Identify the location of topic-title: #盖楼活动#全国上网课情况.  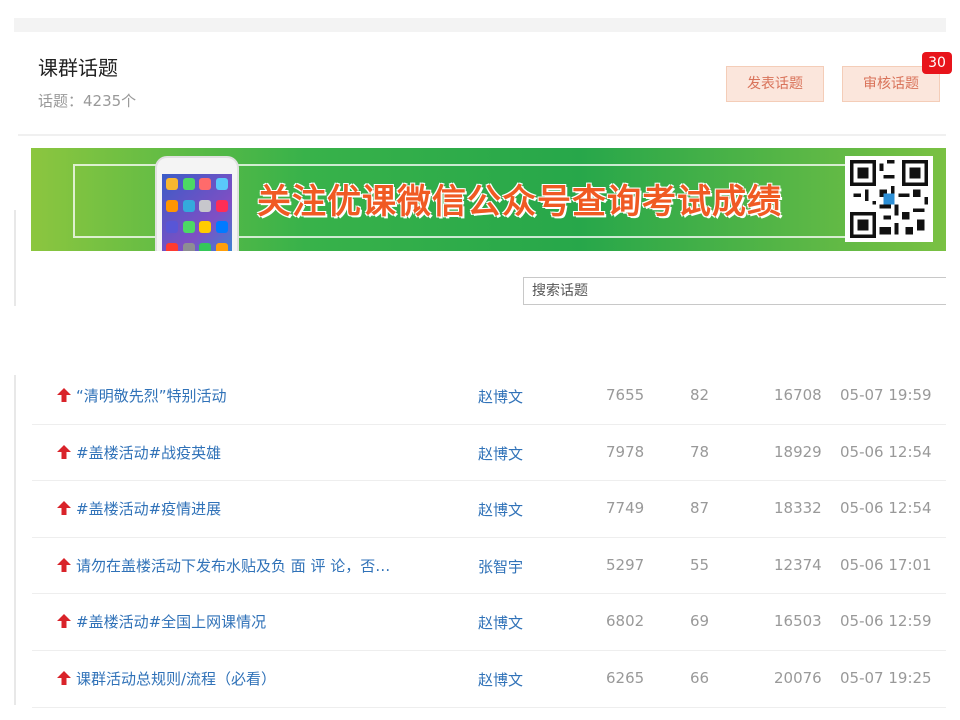
(171, 621).